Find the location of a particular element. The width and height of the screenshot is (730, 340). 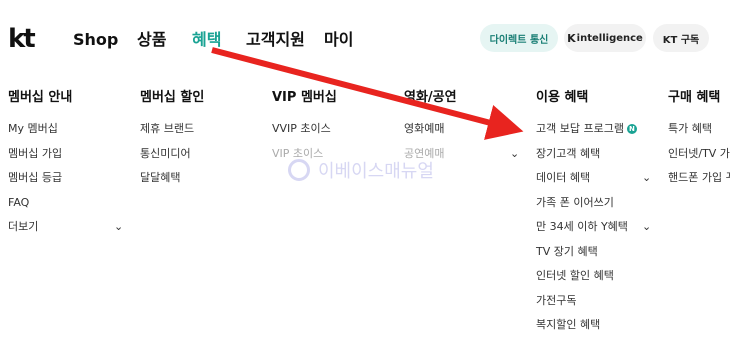

annotation-arrow-icon is located at coordinates (367, 93).